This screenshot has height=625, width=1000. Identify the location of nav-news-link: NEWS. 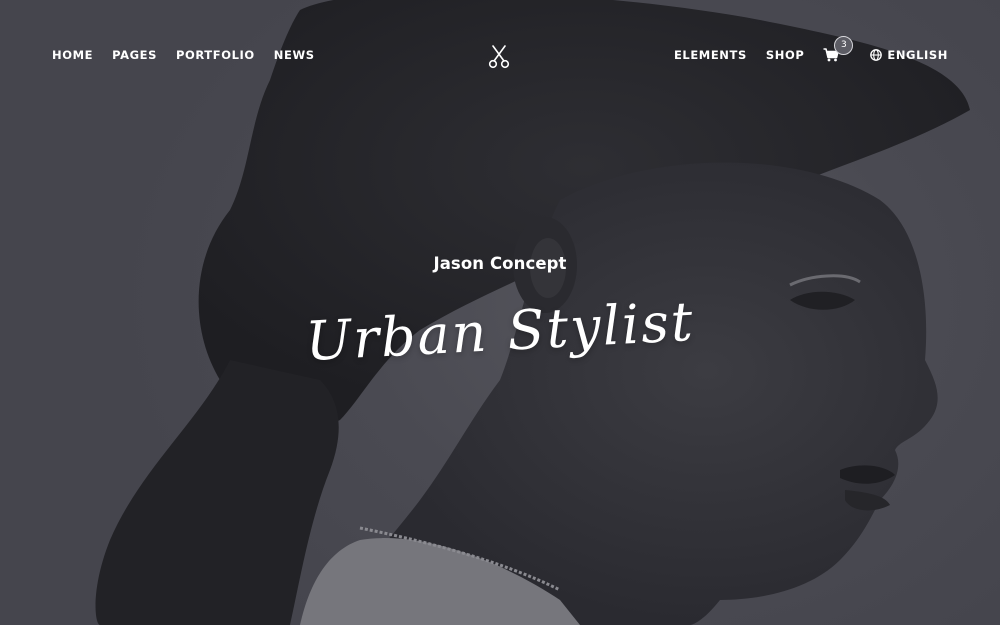
(294, 55).